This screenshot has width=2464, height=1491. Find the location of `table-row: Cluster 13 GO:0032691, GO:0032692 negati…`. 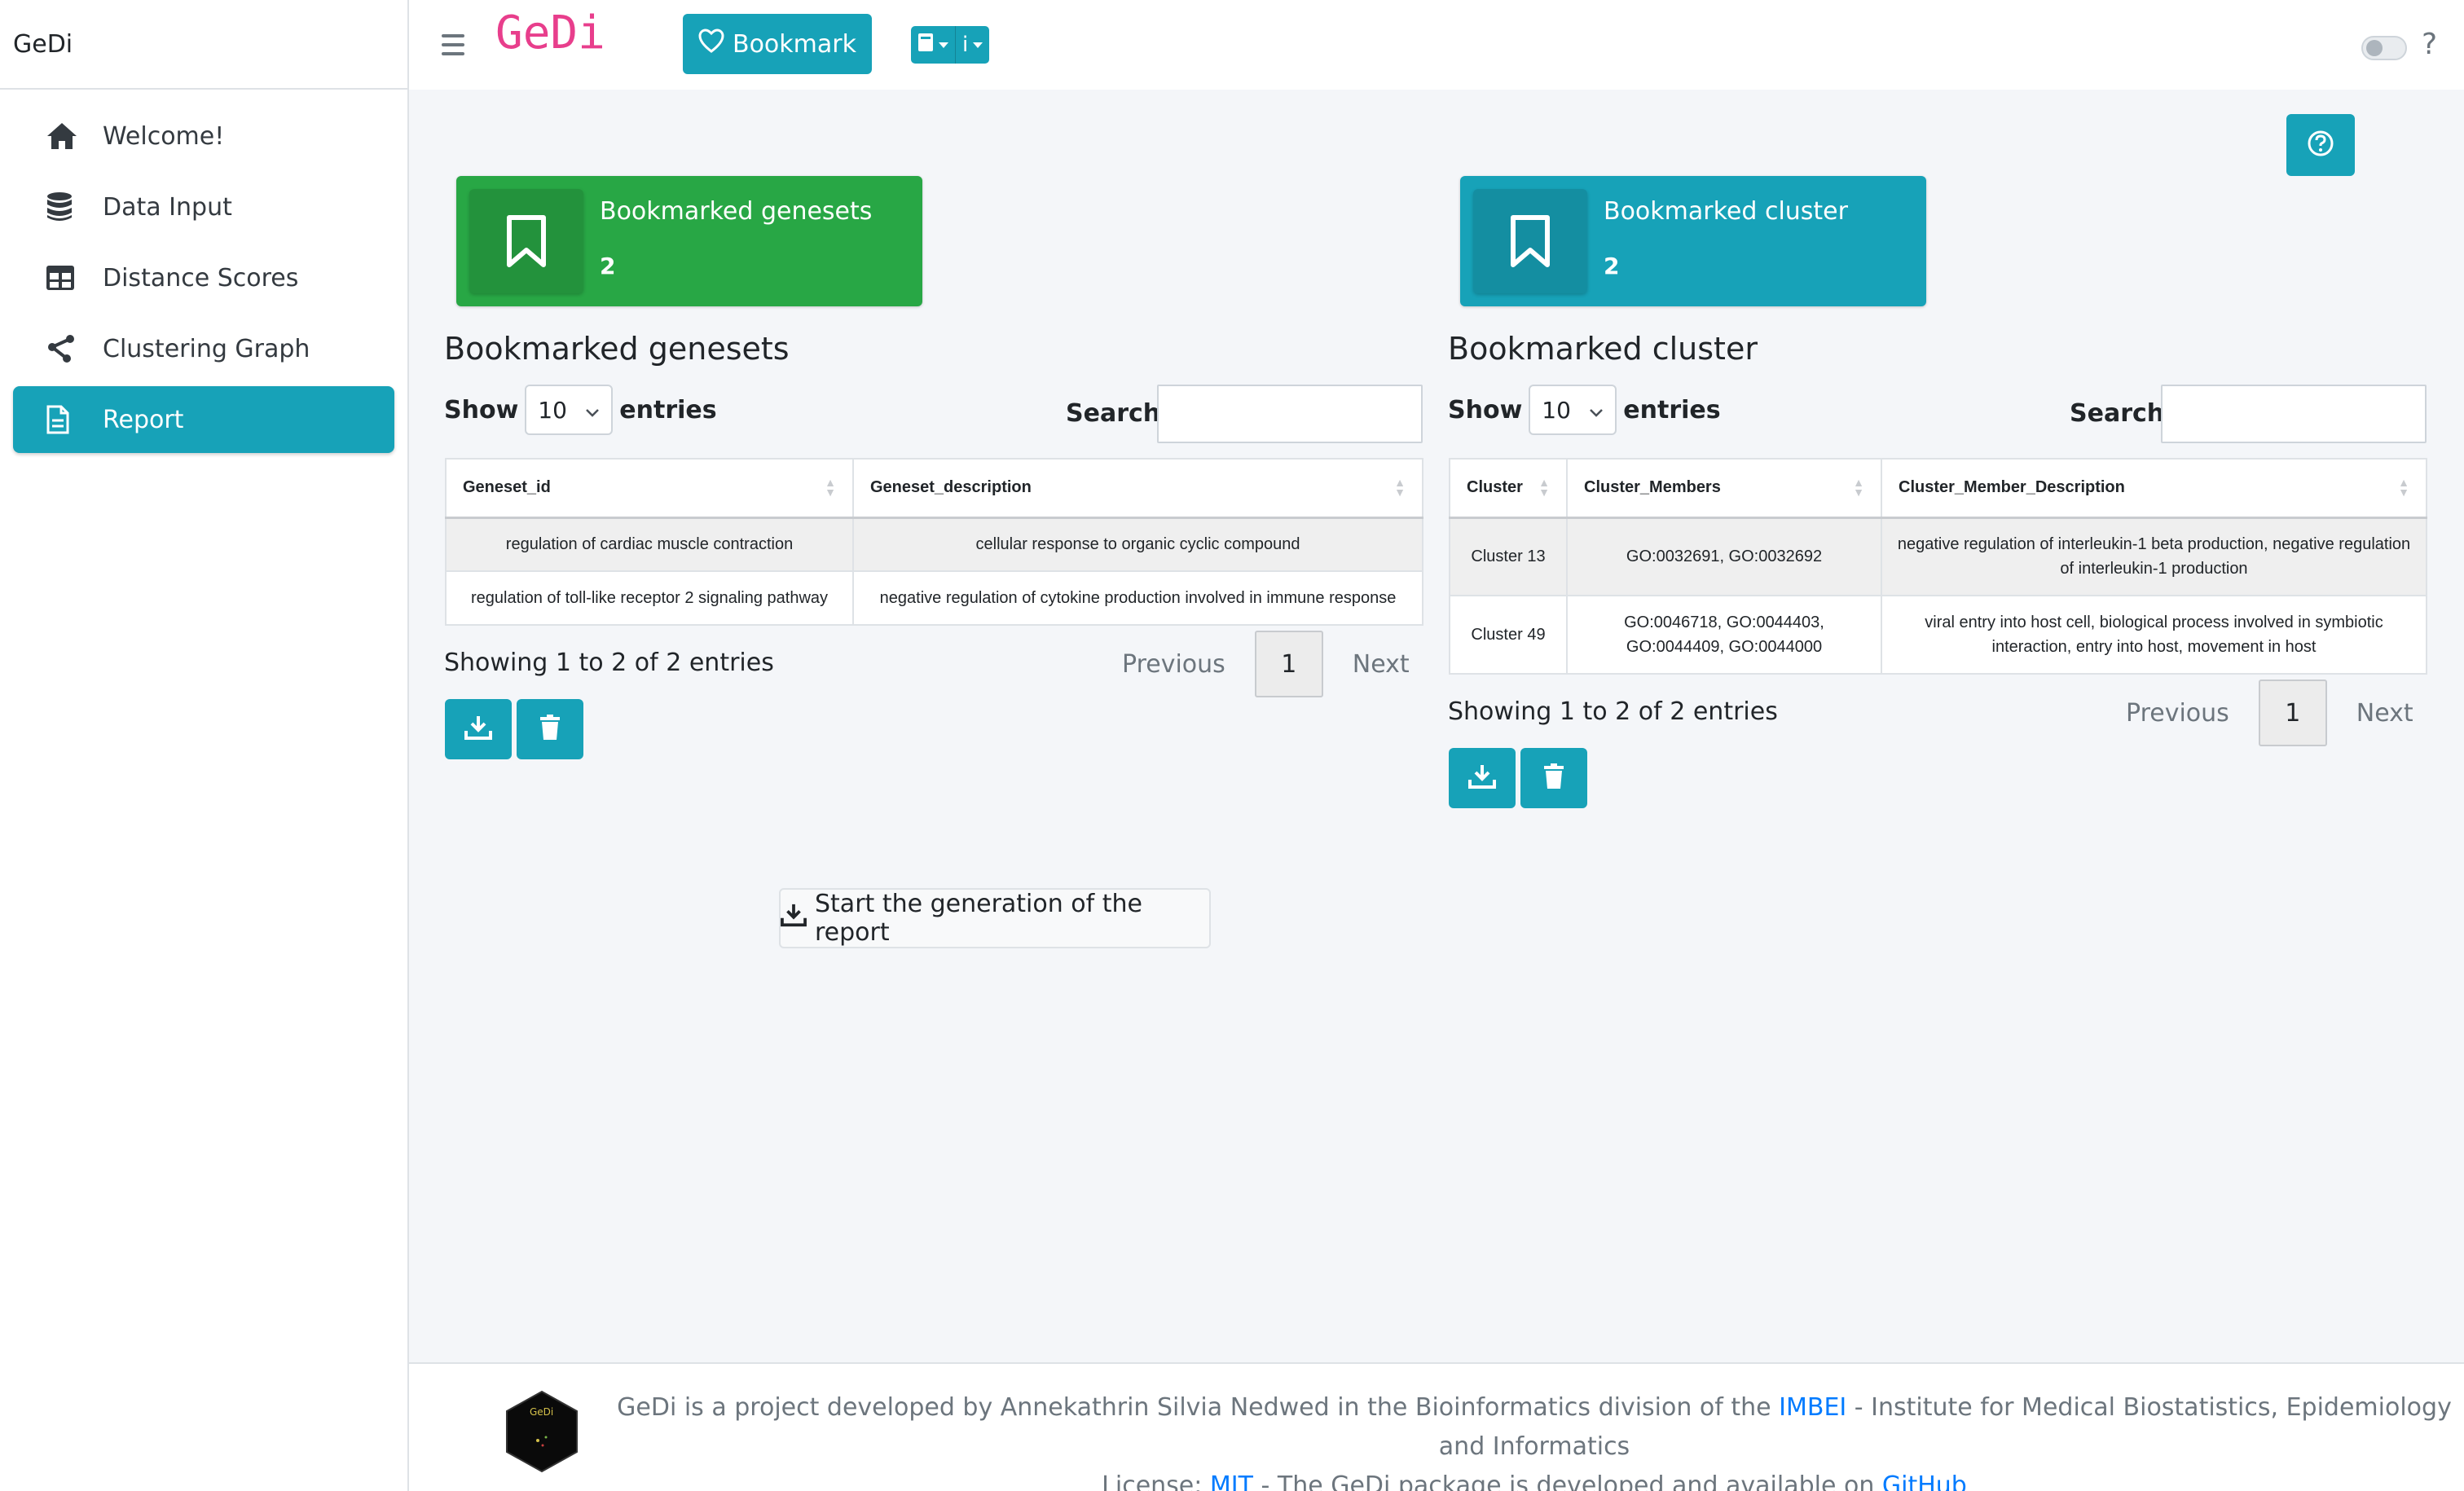

table-row: Cluster 13 GO:0032691, GO:0032692 negati… is located at coordinates (1938, 556).